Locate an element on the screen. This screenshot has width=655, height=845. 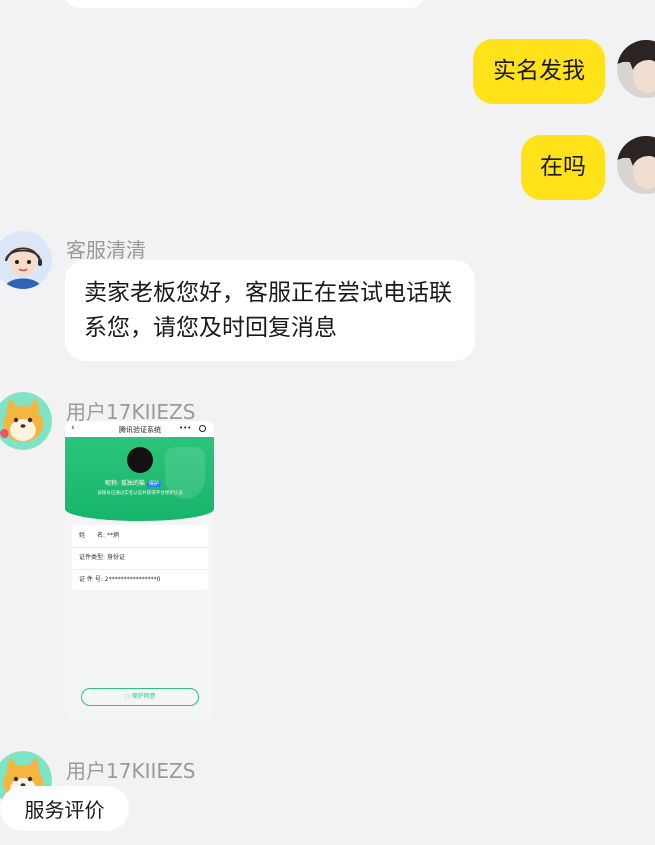
nickname-line: 昵称: 孤独的猫 保护 is located at coordinates (133, 482).